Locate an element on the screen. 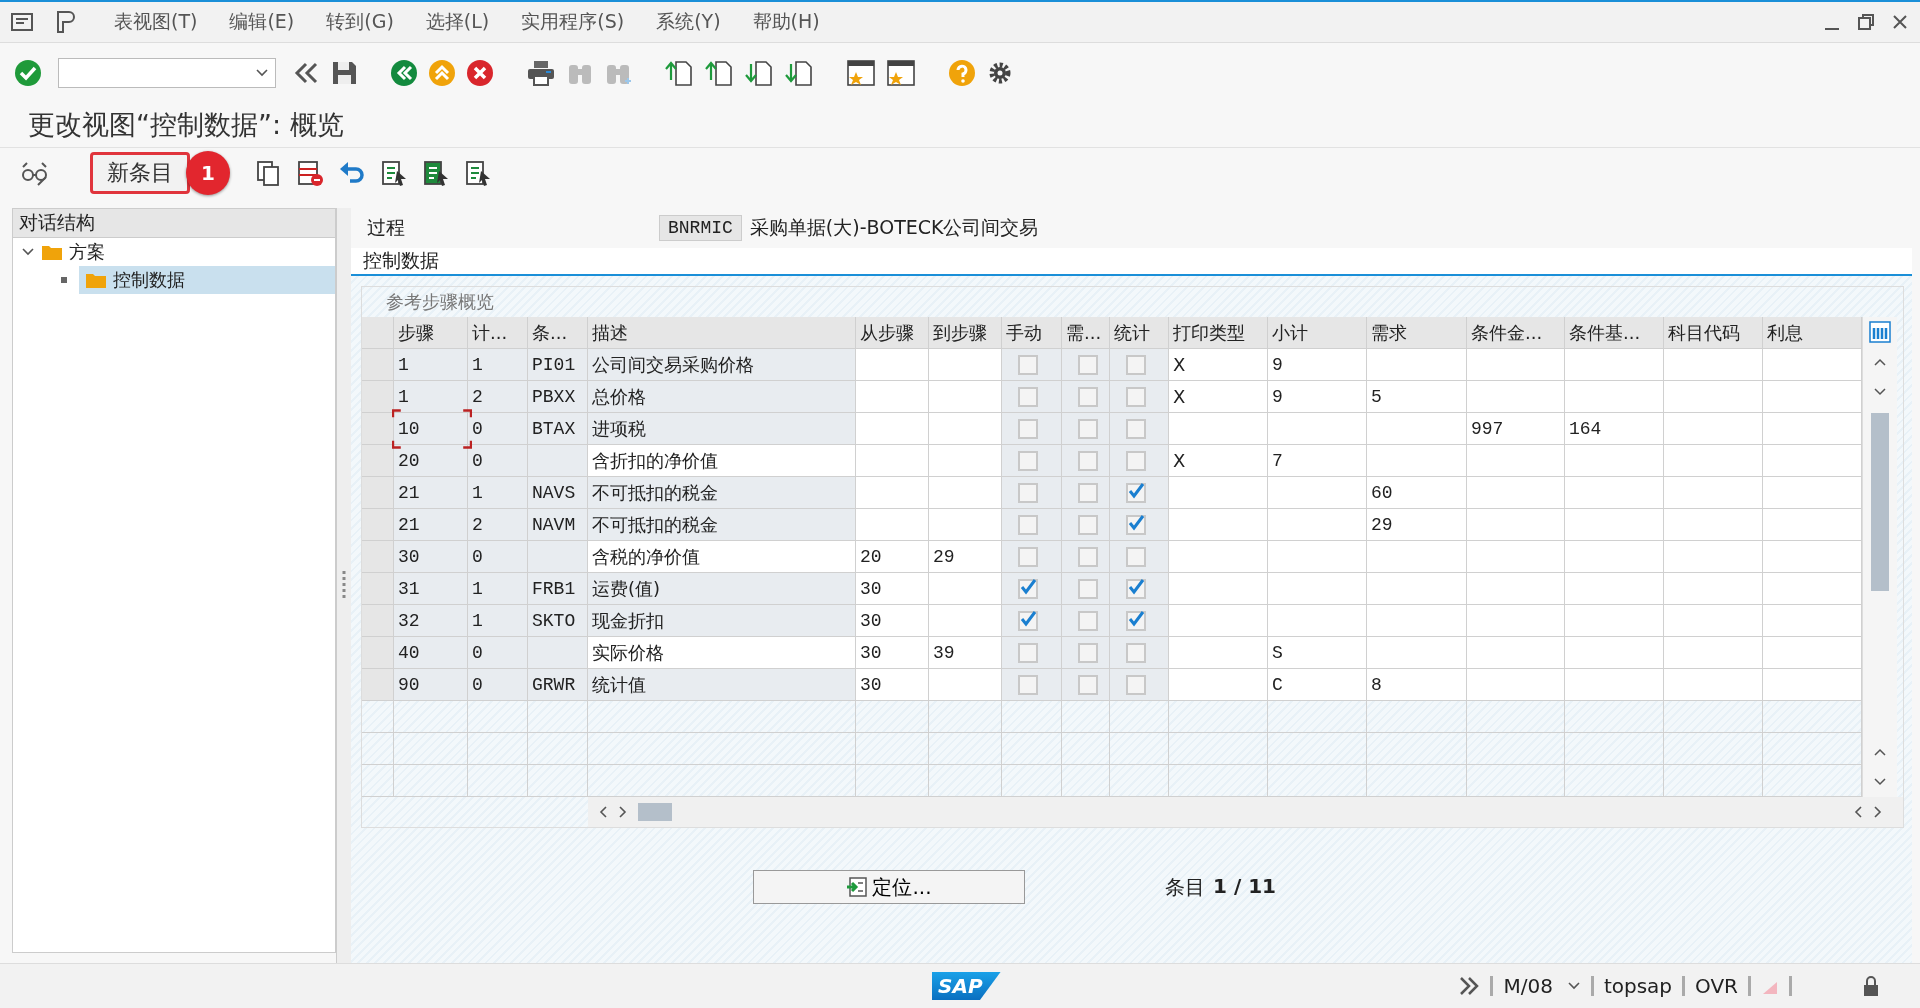 The height and width of the screenshot is (1008, 1920). select-all-icon is located at coordinates (394, 173).